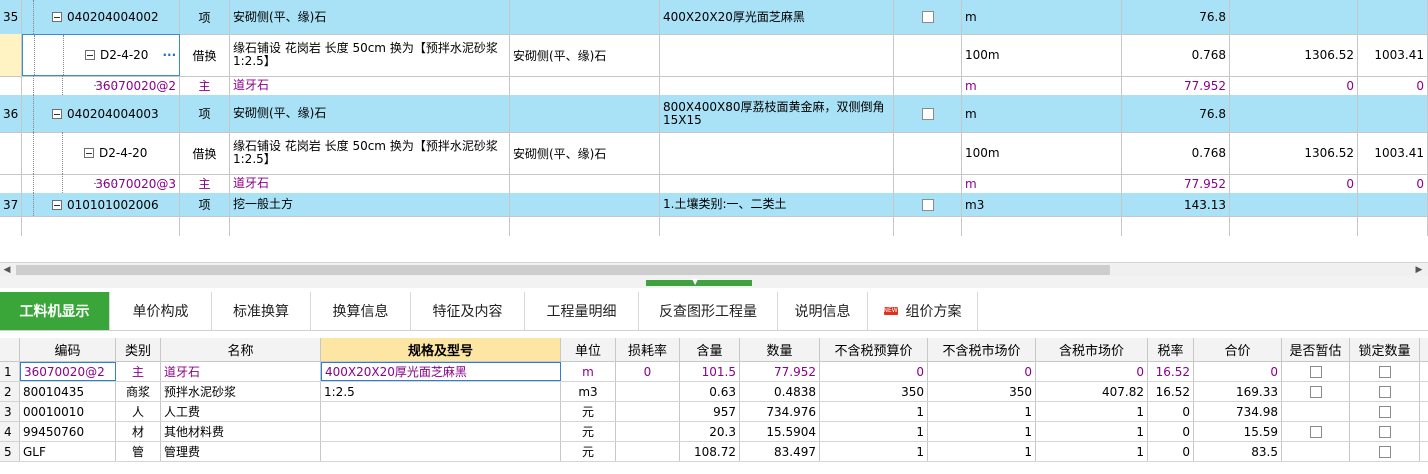 This screenshot has width=1428, height=474. Describe the element at coordinates (138, 349) in the screenshot. I see `header-type: 类别` at that location.